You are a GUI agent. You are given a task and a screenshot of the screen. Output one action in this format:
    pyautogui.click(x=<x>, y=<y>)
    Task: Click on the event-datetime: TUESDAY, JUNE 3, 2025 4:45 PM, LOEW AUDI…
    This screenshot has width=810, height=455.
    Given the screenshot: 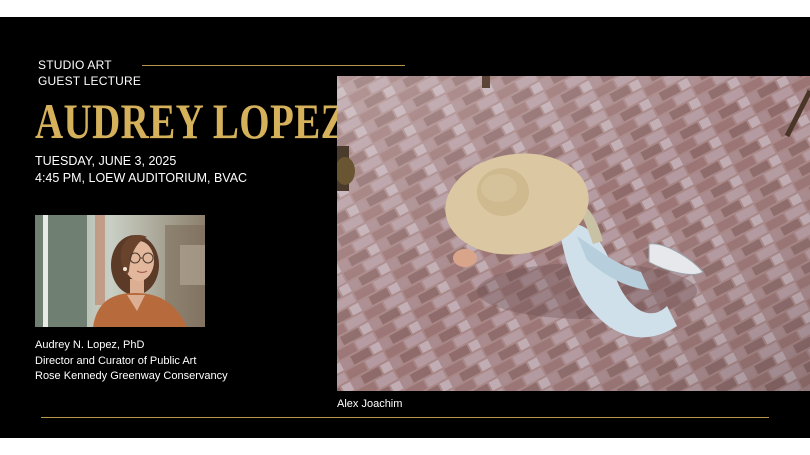 What is the action you would take?
    pyautogui.click(x=141, y=170)
    